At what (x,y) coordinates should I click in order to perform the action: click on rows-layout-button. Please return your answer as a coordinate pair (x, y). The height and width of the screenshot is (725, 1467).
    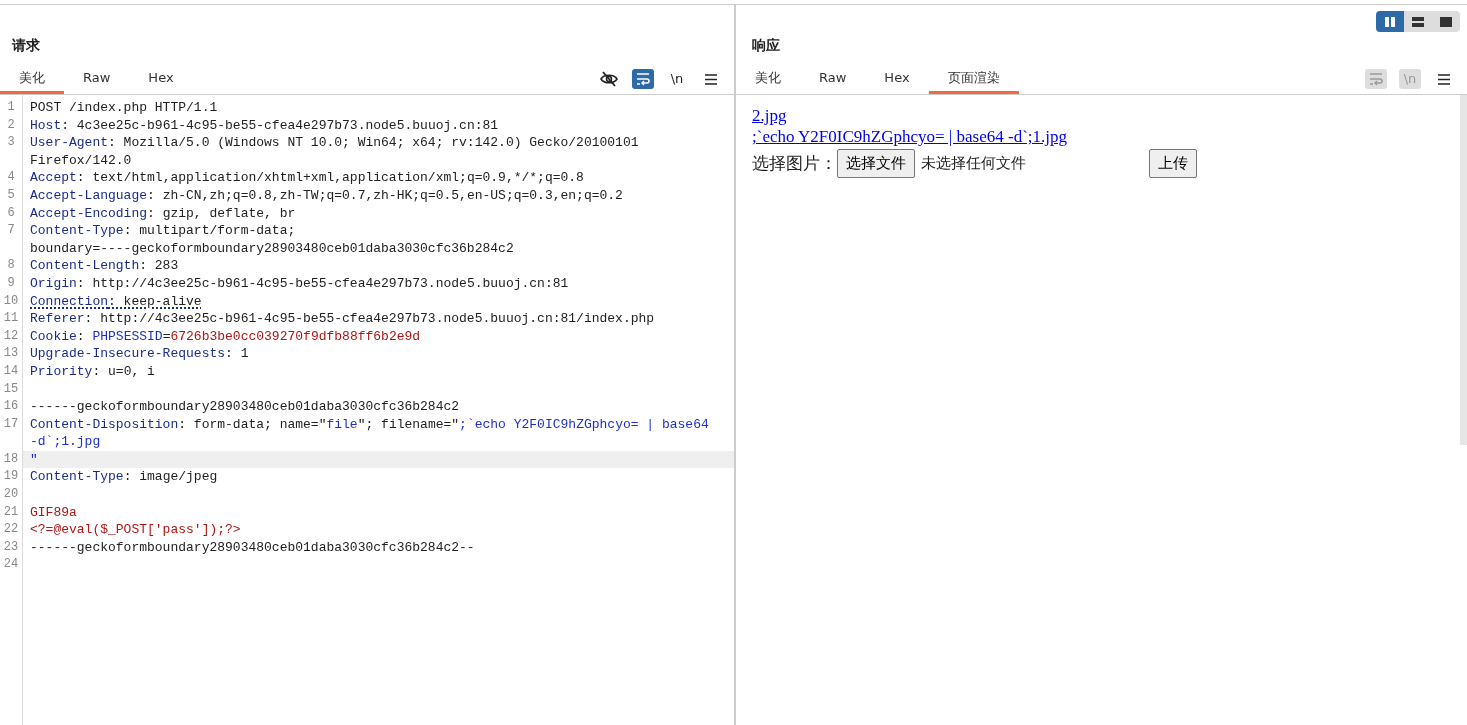
    Looking at the image, I should click on (1418, 21).